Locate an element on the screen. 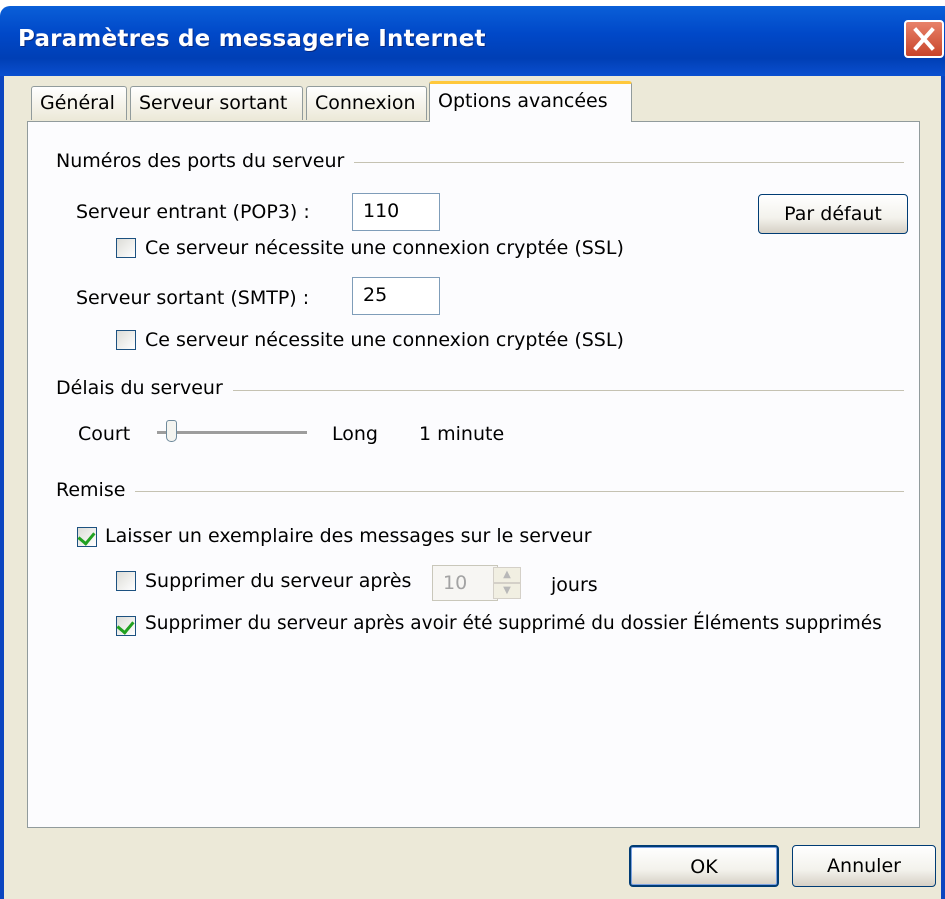  days-label: jours is located at coordinates (574, 585).